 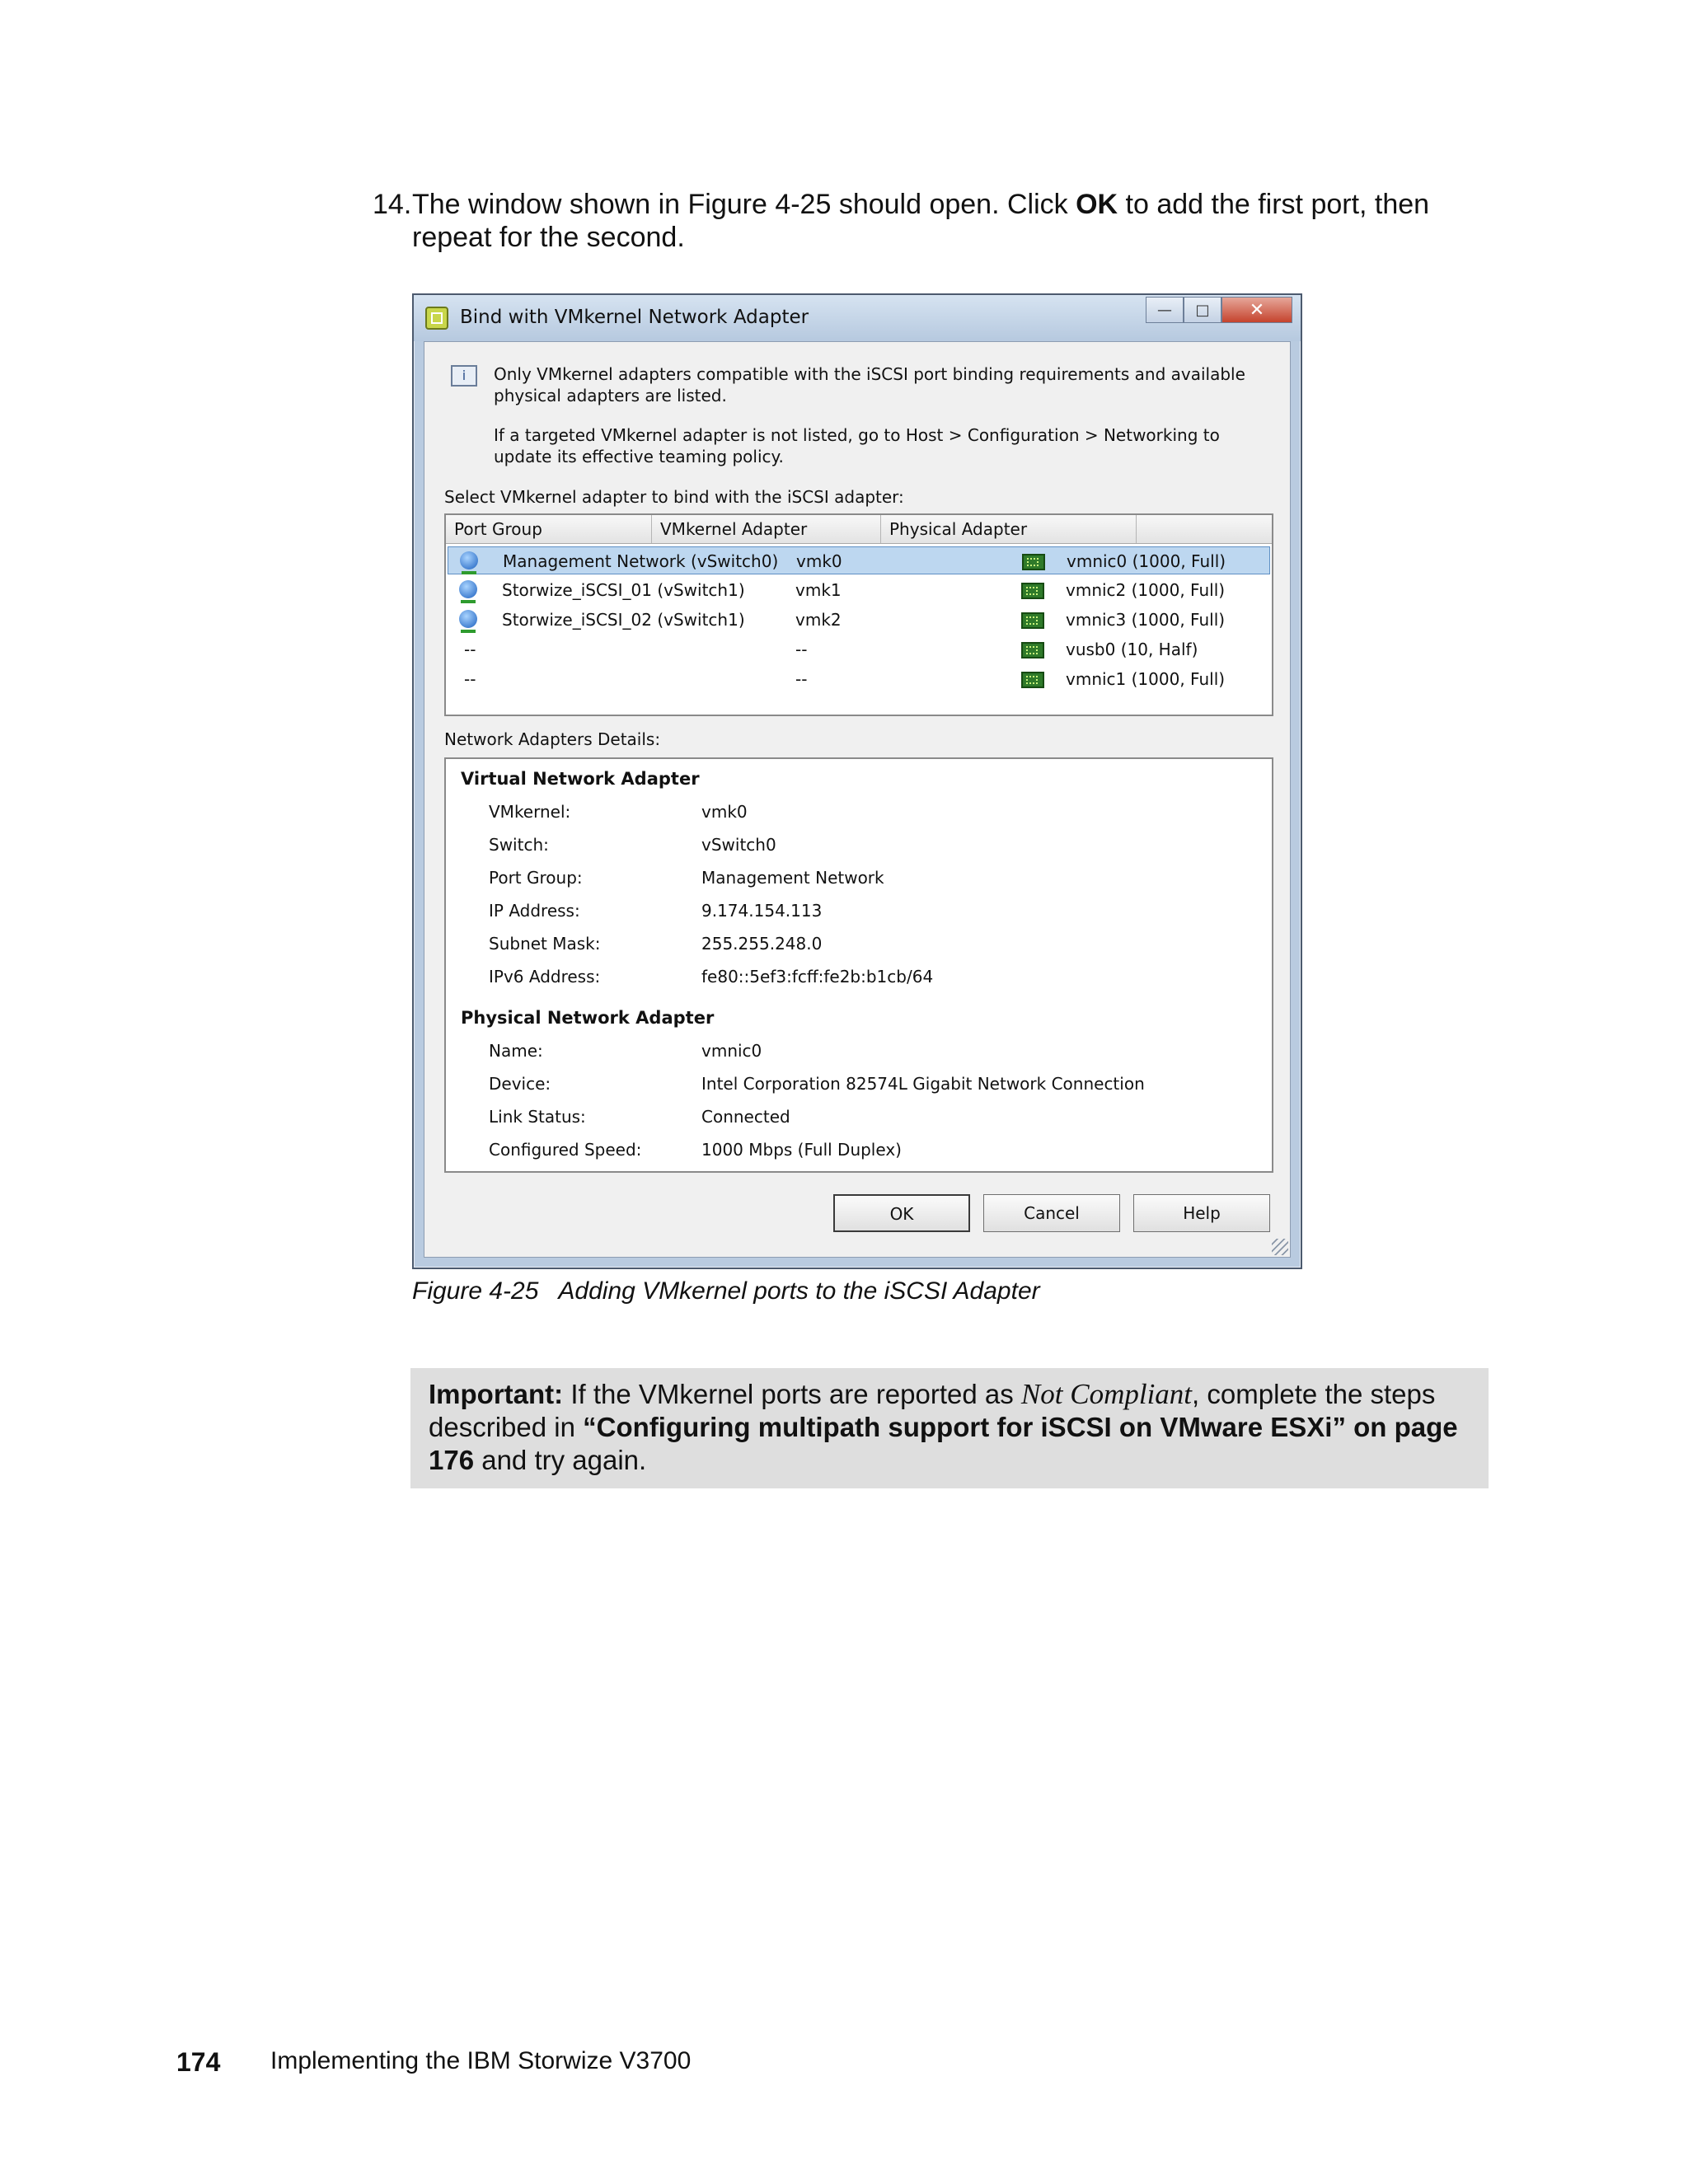 I want to click on physical-adapter-heading: Physical Network Adapter, so click(x=588, y=1018).